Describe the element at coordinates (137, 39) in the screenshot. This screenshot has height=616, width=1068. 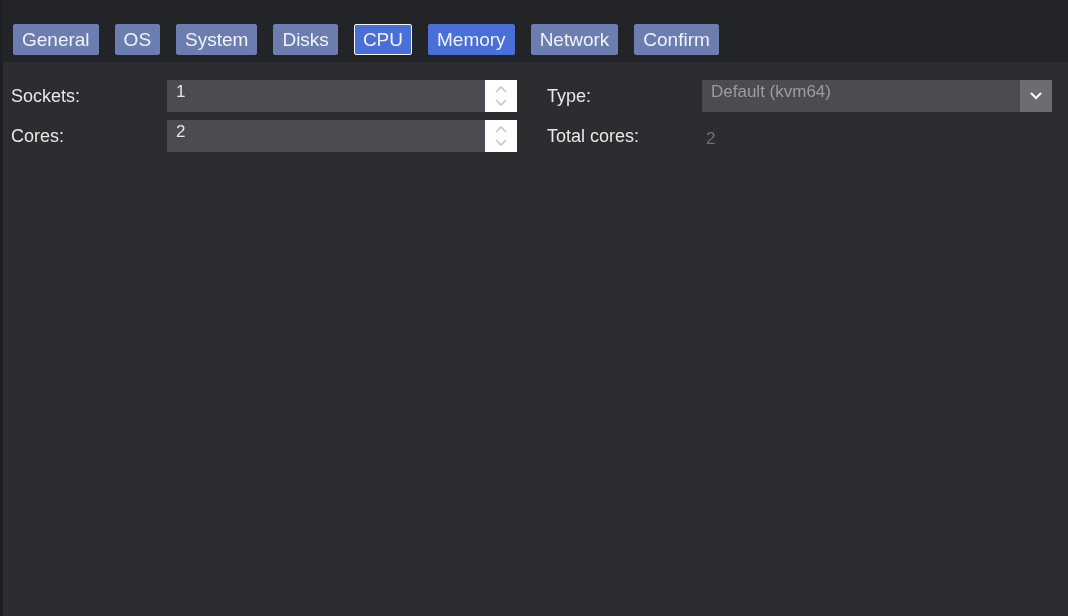
I see `tab: OS` at that location.